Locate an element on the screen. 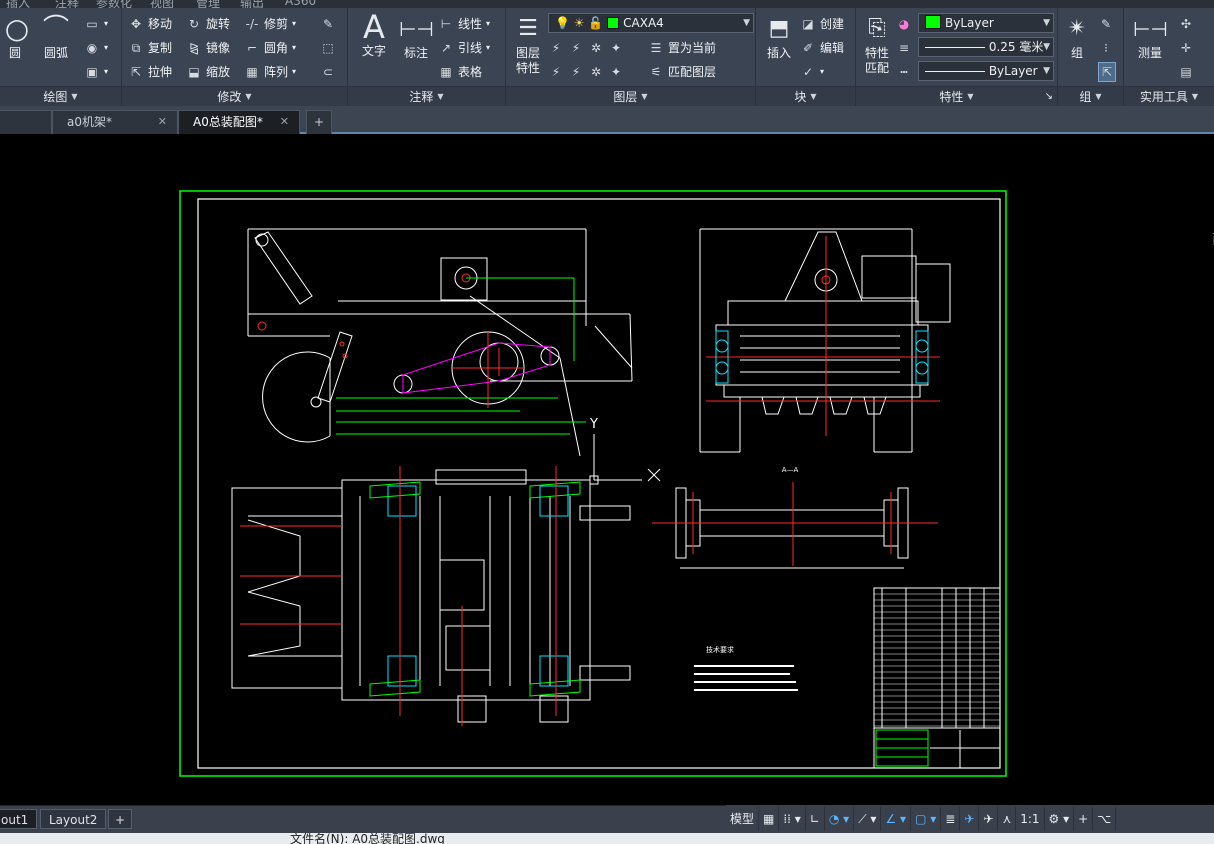  add-layout-button: + is located at coordinates (120, 819).